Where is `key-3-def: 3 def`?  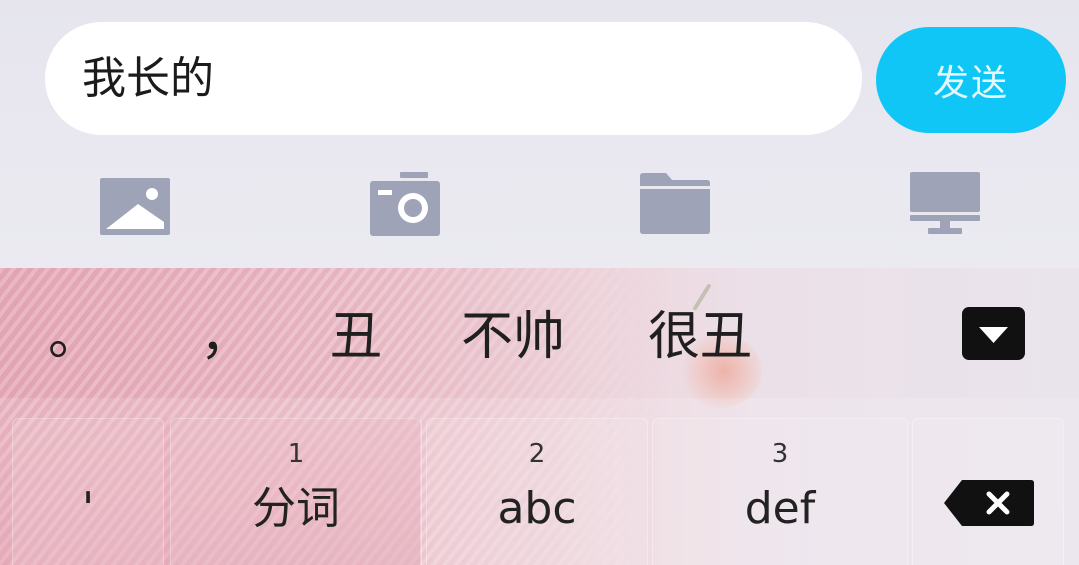
key-3-def: 3 def is located at coordinates (780, 491).